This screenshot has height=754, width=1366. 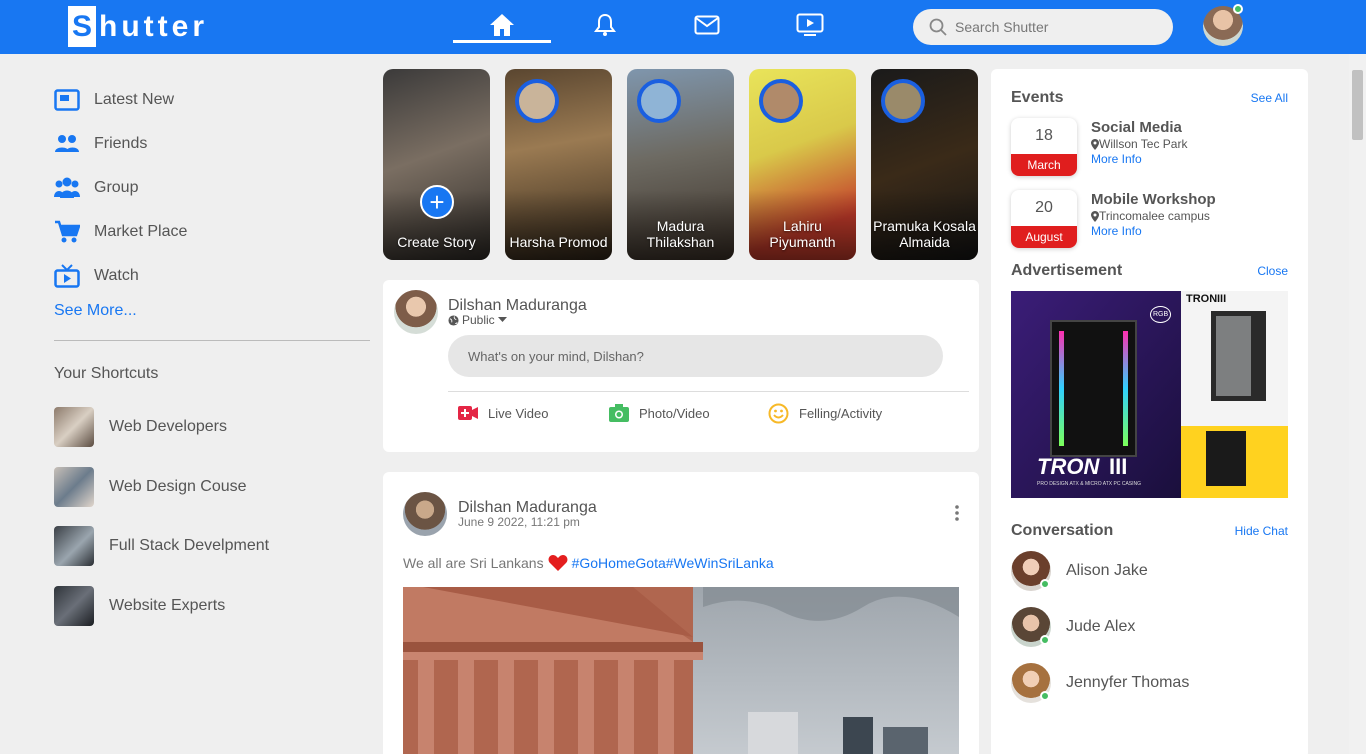 I want to click on felling-activity-button: Felling/Activity, so click(x=825, y=413).